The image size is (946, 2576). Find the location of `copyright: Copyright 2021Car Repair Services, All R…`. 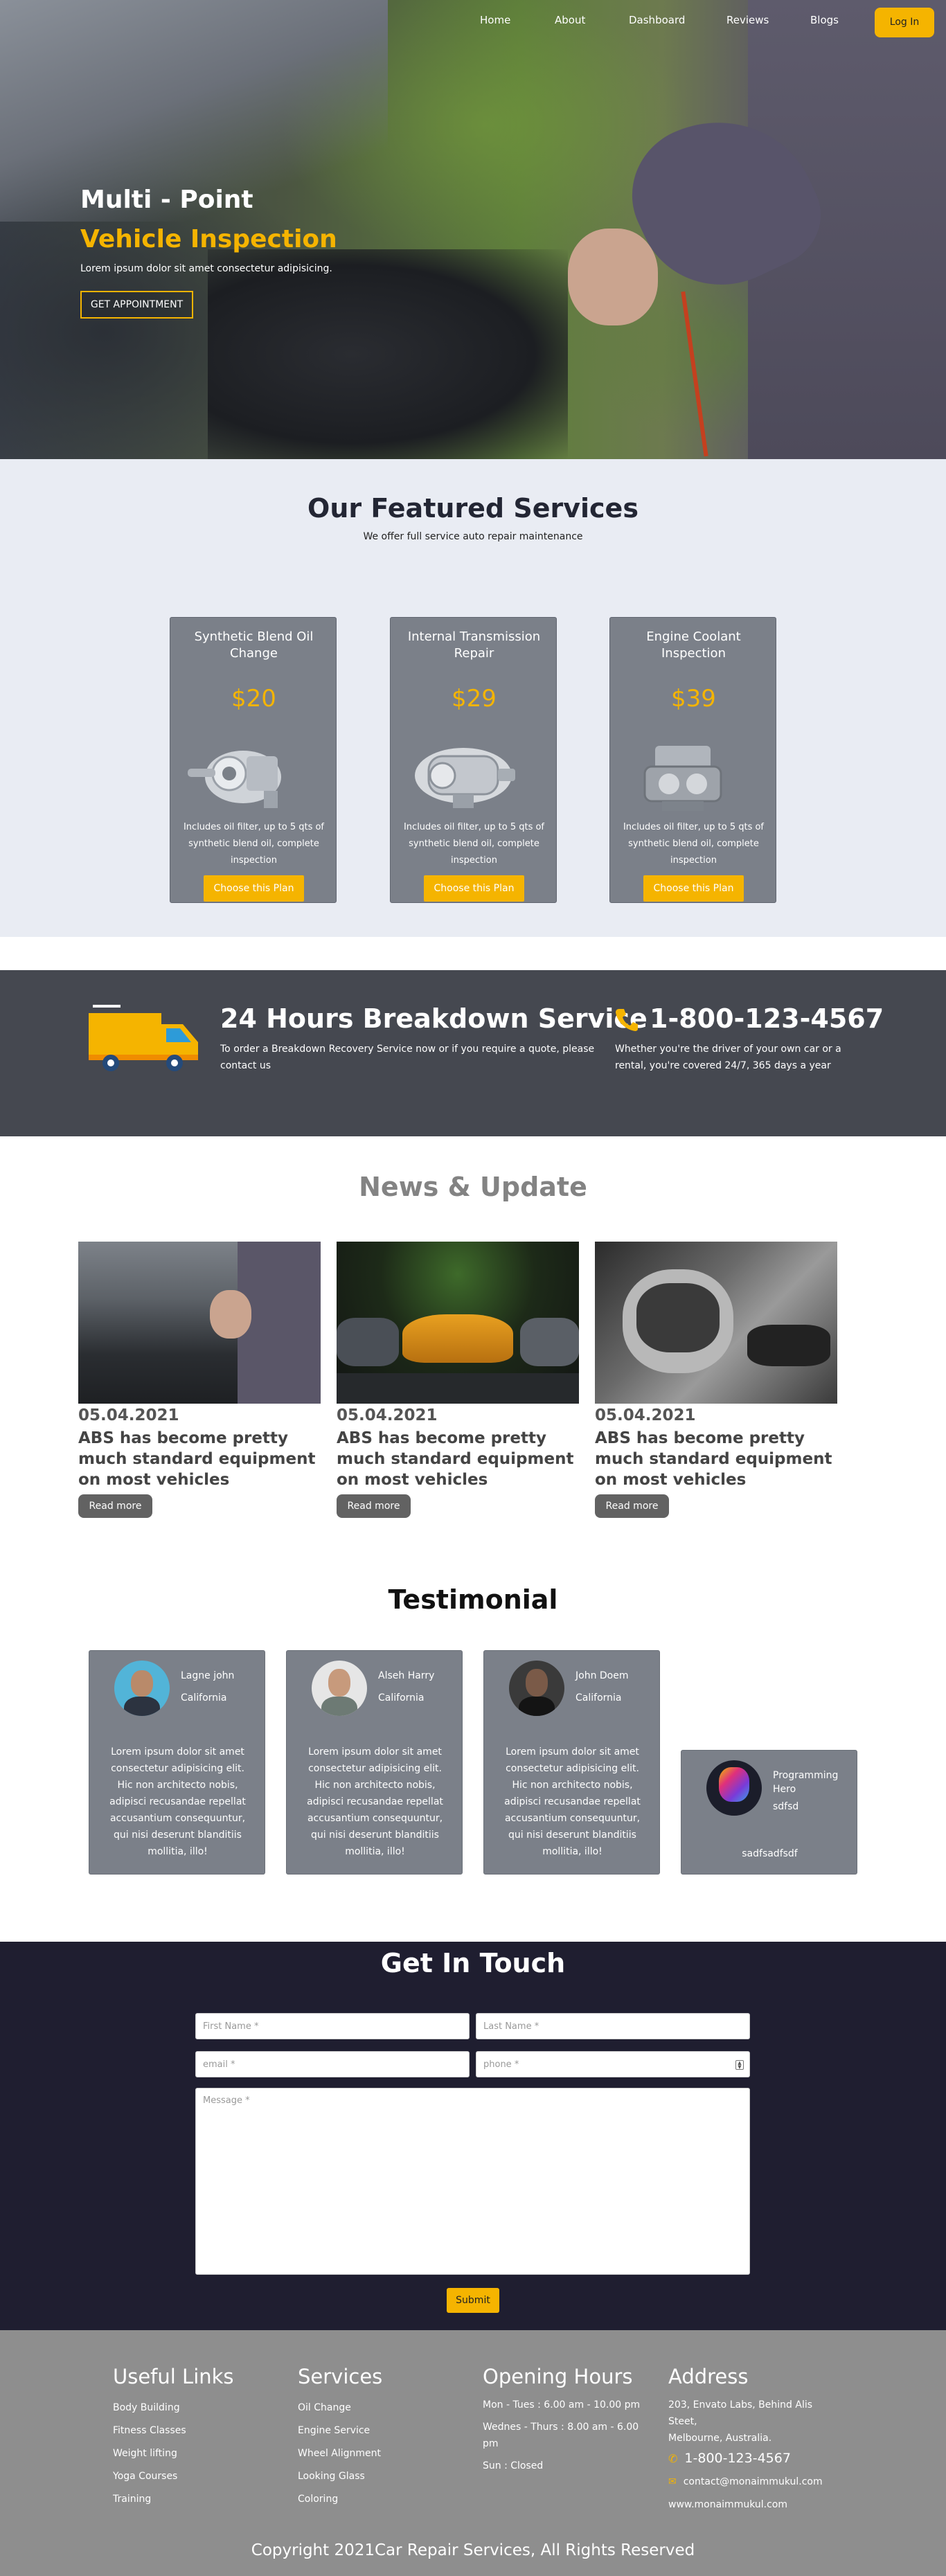

copyright: Copyright 2021Car Repair Services, All R… is located at coordinates (473, 2550).